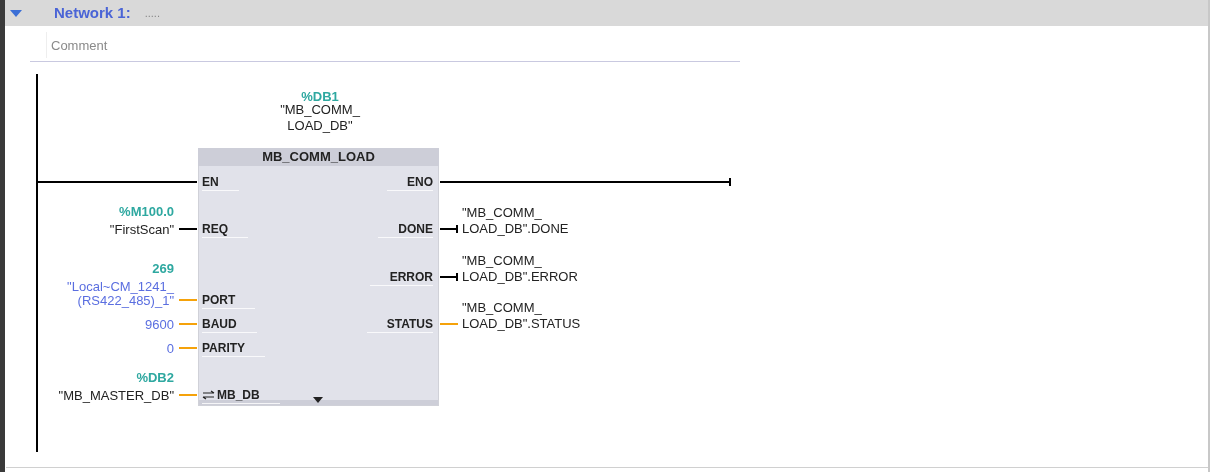 The height and width of the screenshot is (472, 1210). What do you see at coordinates (320, 118) in the screenshot?
I see `instance-name: "MB_COMM_ LOAD_DB"` at bounding box center [320, 118].